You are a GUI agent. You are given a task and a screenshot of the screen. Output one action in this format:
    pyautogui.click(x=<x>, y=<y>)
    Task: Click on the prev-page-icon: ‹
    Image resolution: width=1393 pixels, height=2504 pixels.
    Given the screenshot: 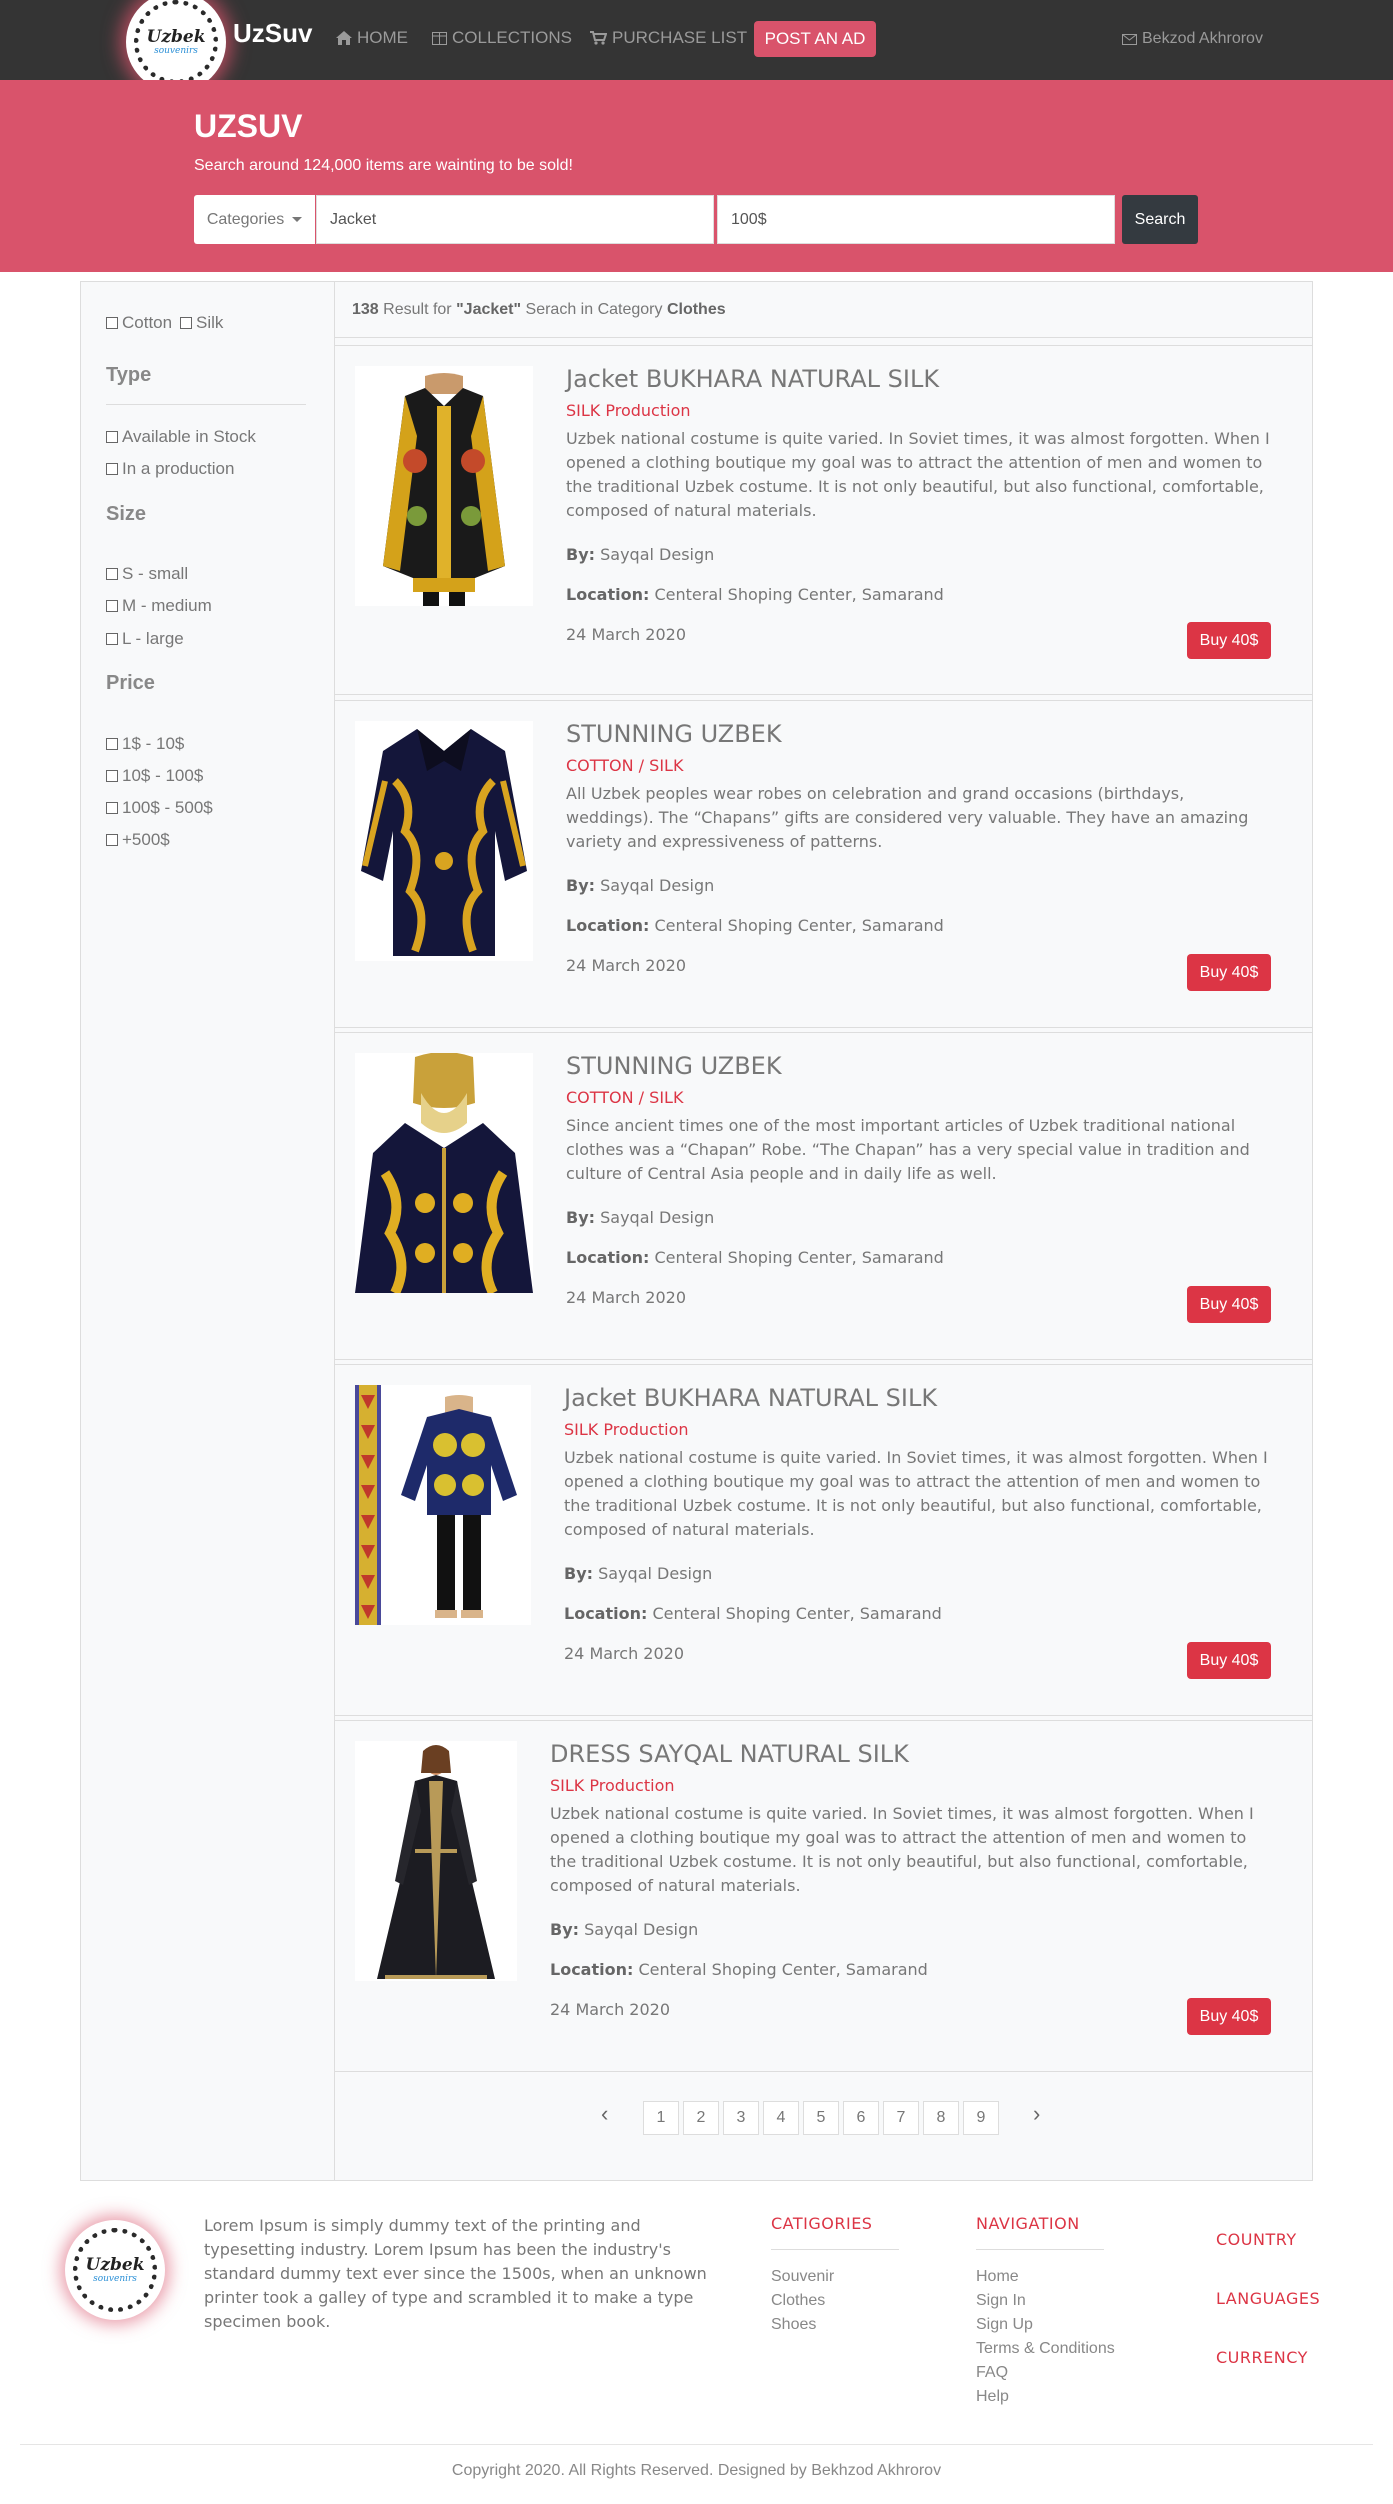 What is the action you would take?
    pyautogui.click(x=604, y=2114)
    